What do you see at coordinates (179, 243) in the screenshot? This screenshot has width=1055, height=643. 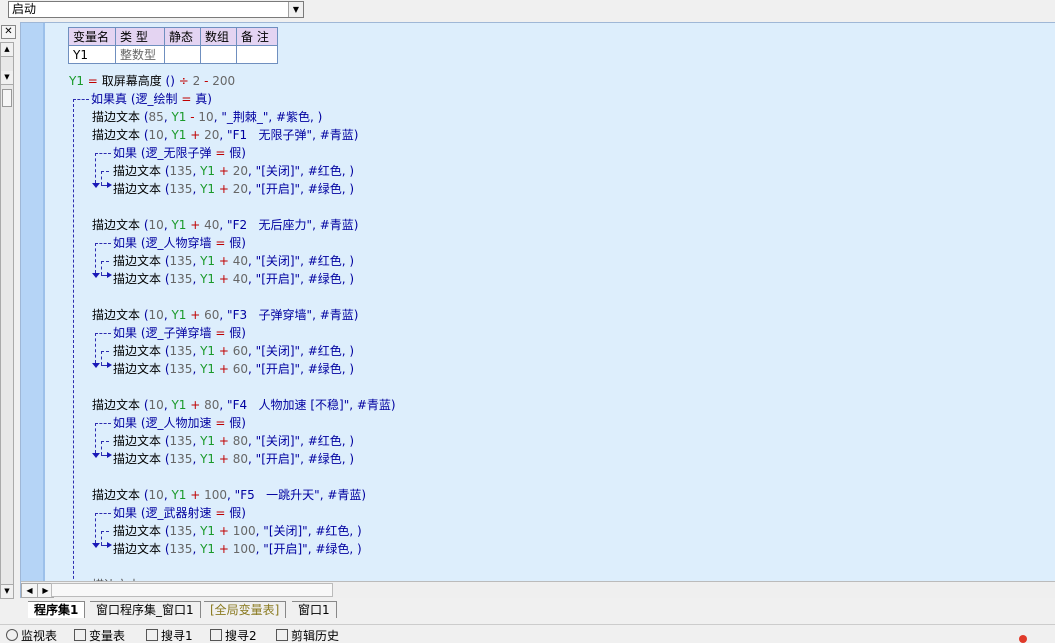 I see `code-line-if: 如果 (逻_人物穿墙 = 假)` at bounding box center [179, 243].